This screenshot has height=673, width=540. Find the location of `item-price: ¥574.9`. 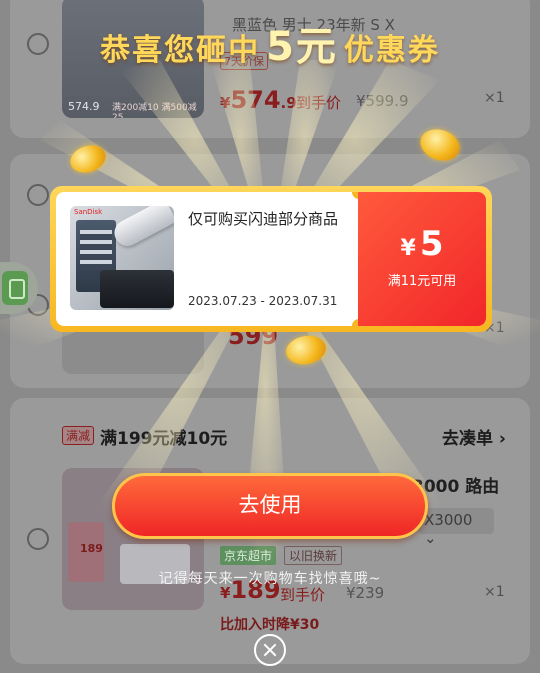

item-price: ¥574.9 is located at coordinates (258, 100).